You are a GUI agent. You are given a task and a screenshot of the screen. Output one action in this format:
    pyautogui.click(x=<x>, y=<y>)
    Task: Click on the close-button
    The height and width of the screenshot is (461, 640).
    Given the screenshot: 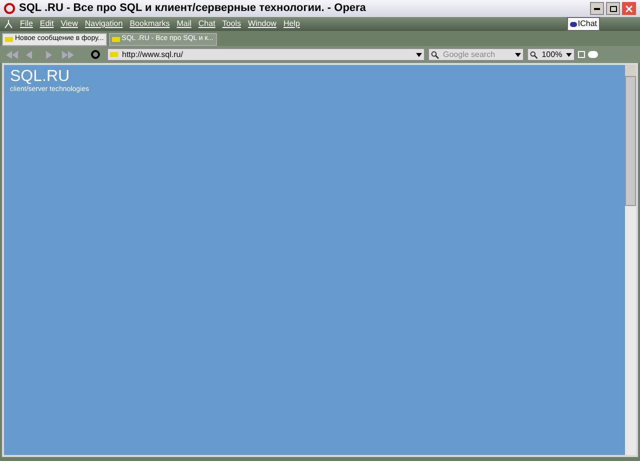 What is the action you would take?
    pyautogui.click(x=629, y=8)
    